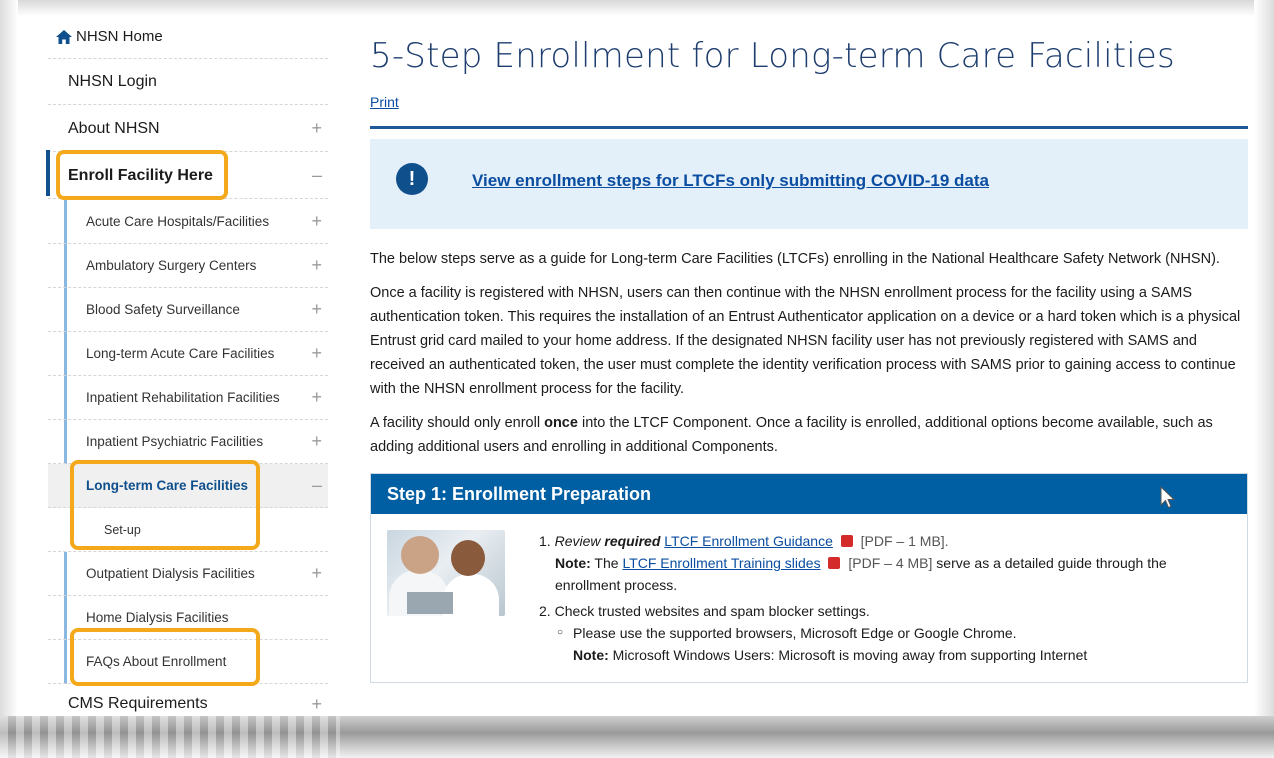  Describe the element at coordinates (142, 175) in the screenshot. I see `highlight-enroll` at that location.